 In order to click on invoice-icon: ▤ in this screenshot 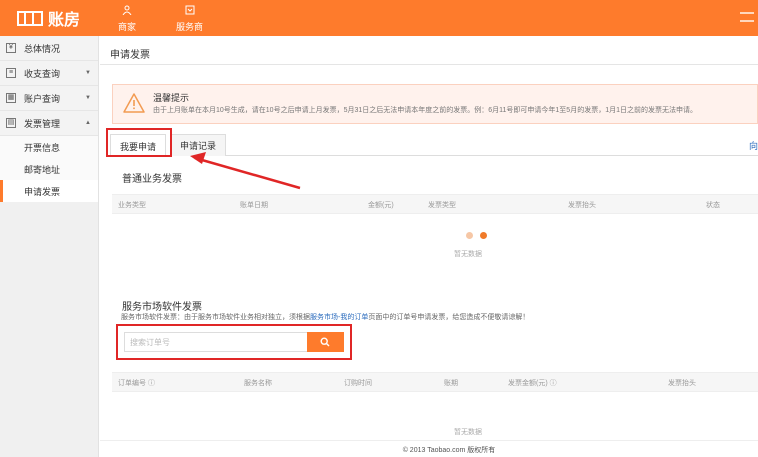, I will do `click(11, 123)`.